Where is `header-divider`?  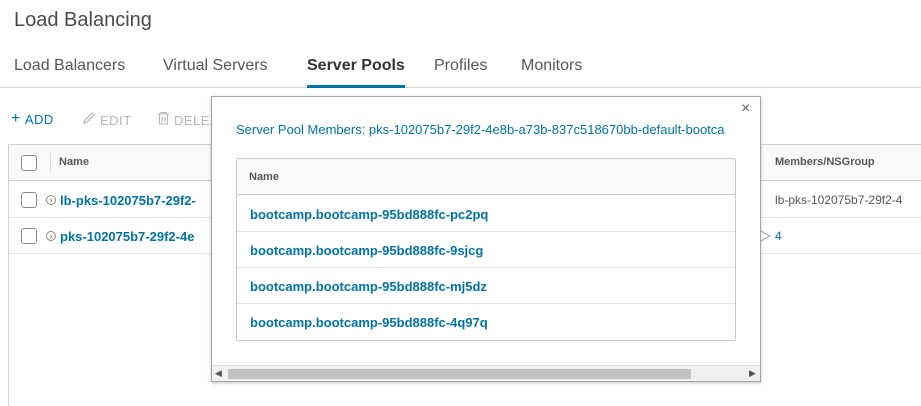 header-divider is located at coordinates (50, 163).